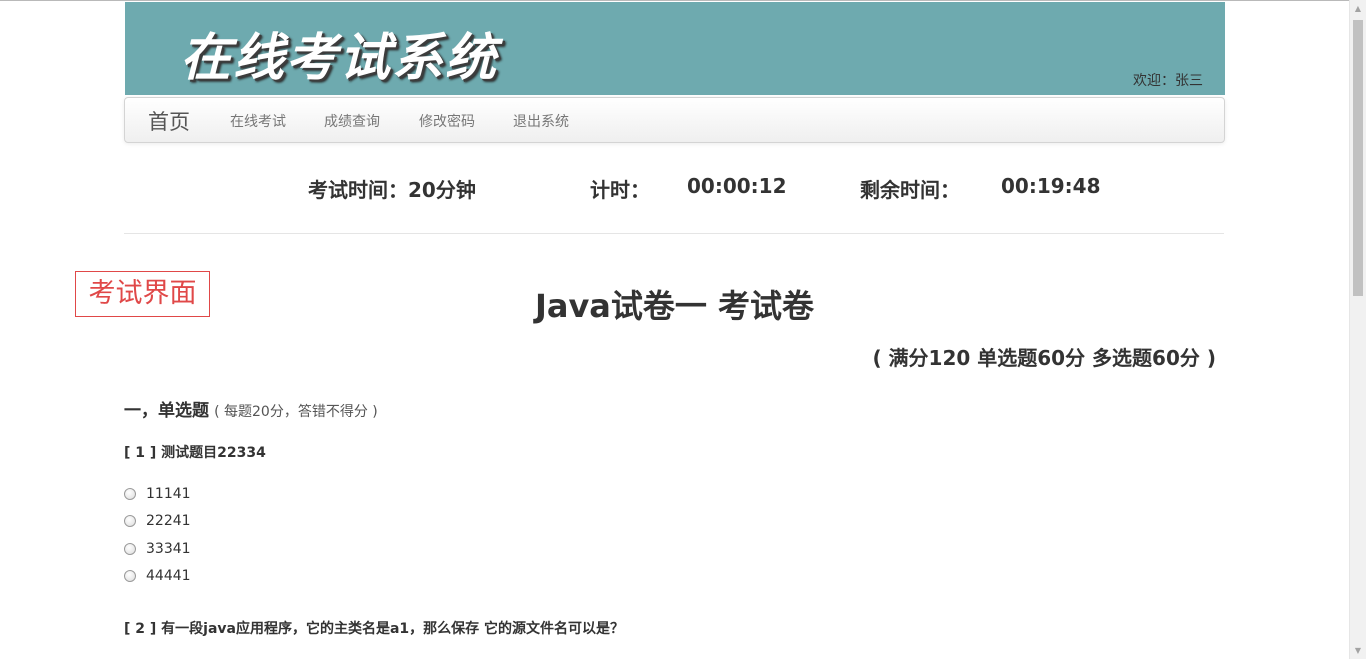  What do you see at coordinates (168, 549) in the screenshot?
I see `option-label: 33341` at bounding box center [168, 549].